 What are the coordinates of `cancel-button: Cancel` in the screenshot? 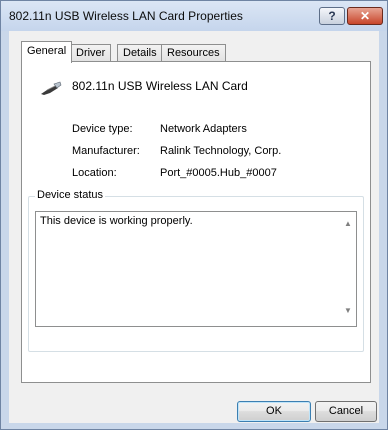 It's located at (346, 411).